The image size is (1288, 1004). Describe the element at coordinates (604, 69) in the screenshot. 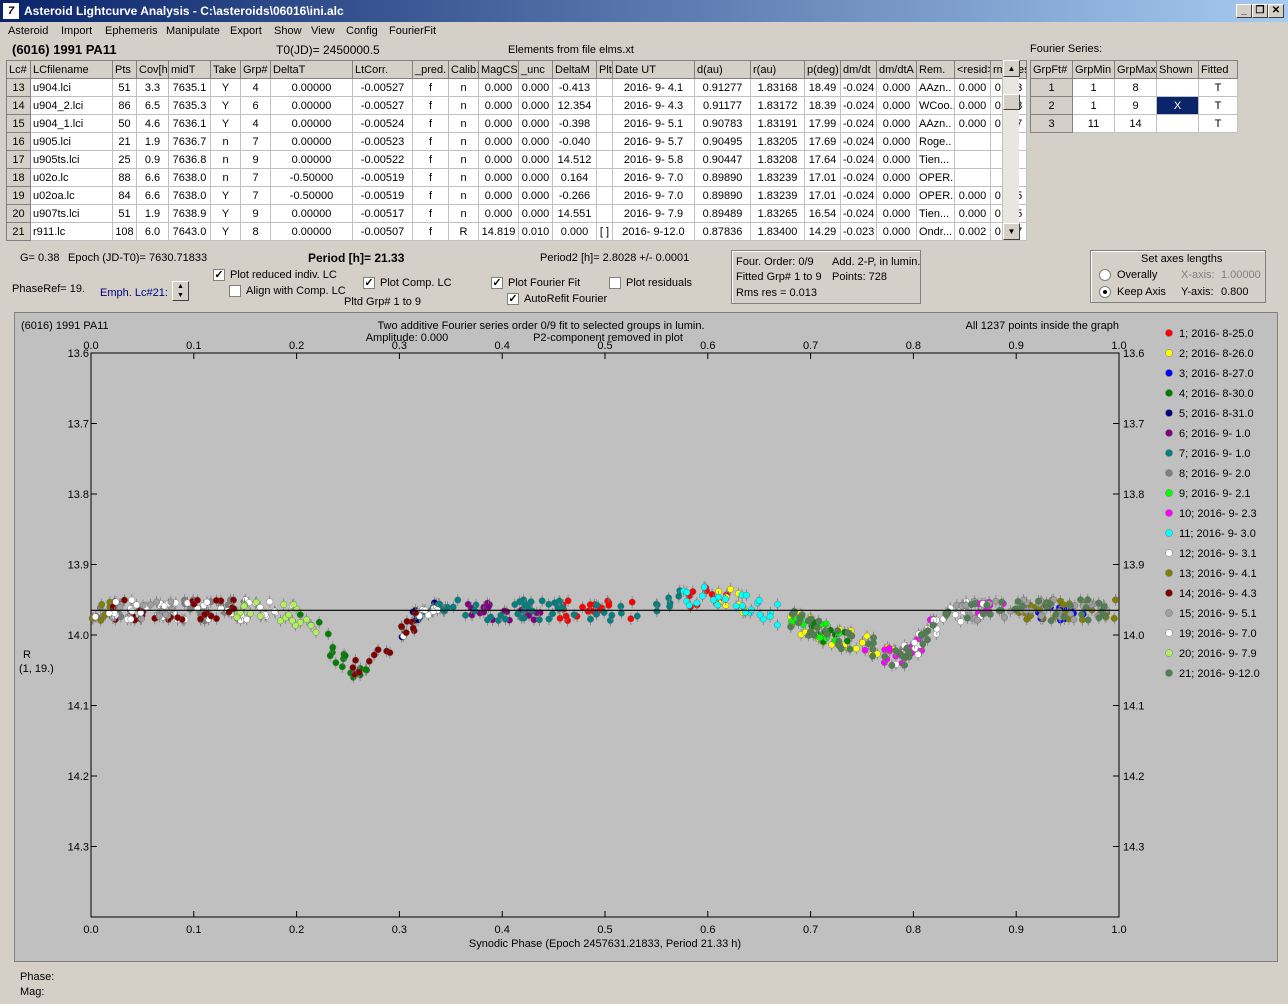

I see `column-header: Plt` at that location.